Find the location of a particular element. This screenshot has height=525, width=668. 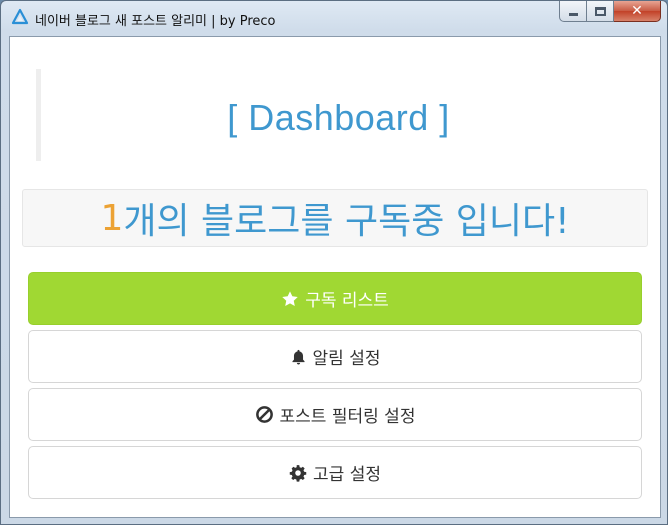

close-button: ✕ is located at coordinates (637, 11).